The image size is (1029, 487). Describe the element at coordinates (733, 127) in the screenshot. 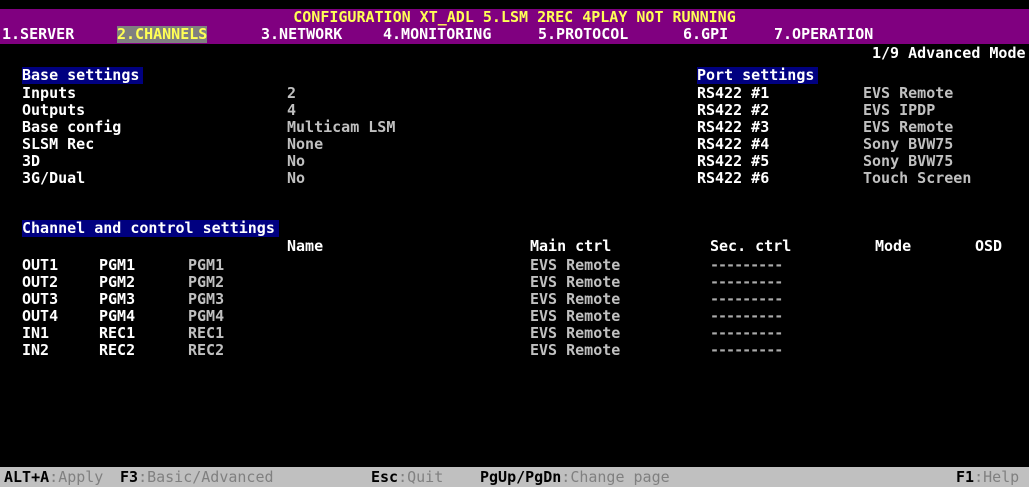

I see `port-label-3: RS422 #3` at that location.